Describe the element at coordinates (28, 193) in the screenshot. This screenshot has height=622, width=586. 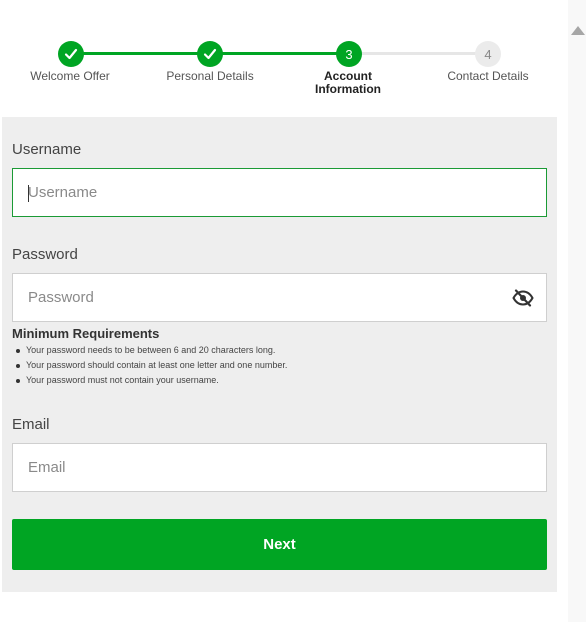
I see `text-caret` at that location.